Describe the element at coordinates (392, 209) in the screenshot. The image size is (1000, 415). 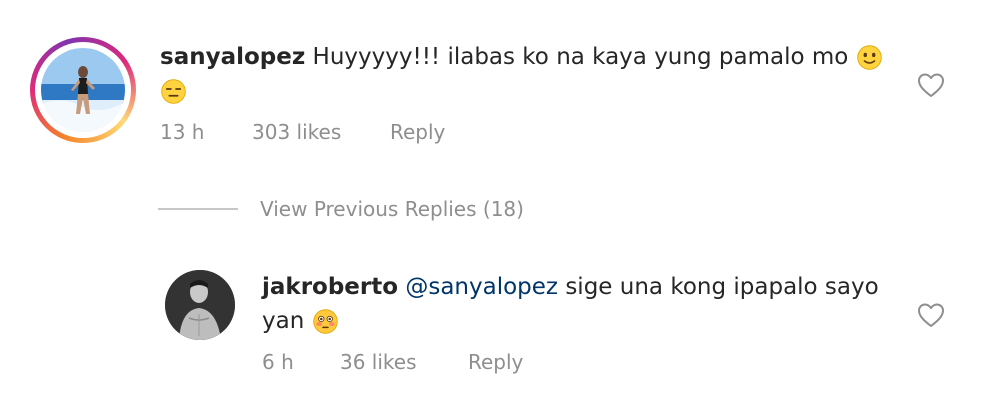
I see `view-previous-replies-label: View Previous Replies (18)` at that location.